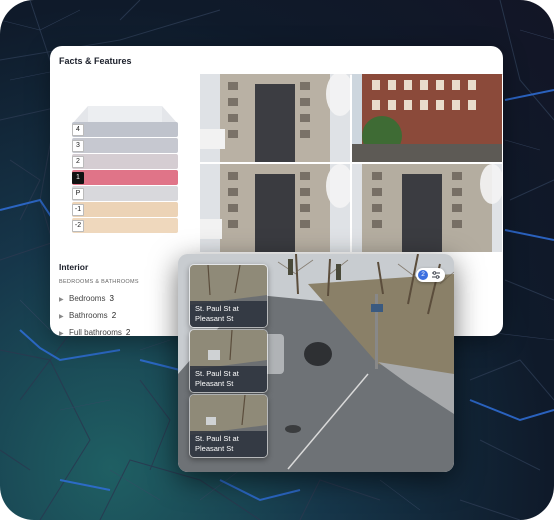 This screenshot has height=520, width=554. What do you see at coordinates (125, 177) in the screenshot?
I see `floor-1: 1` at bounding box center [125, 177].